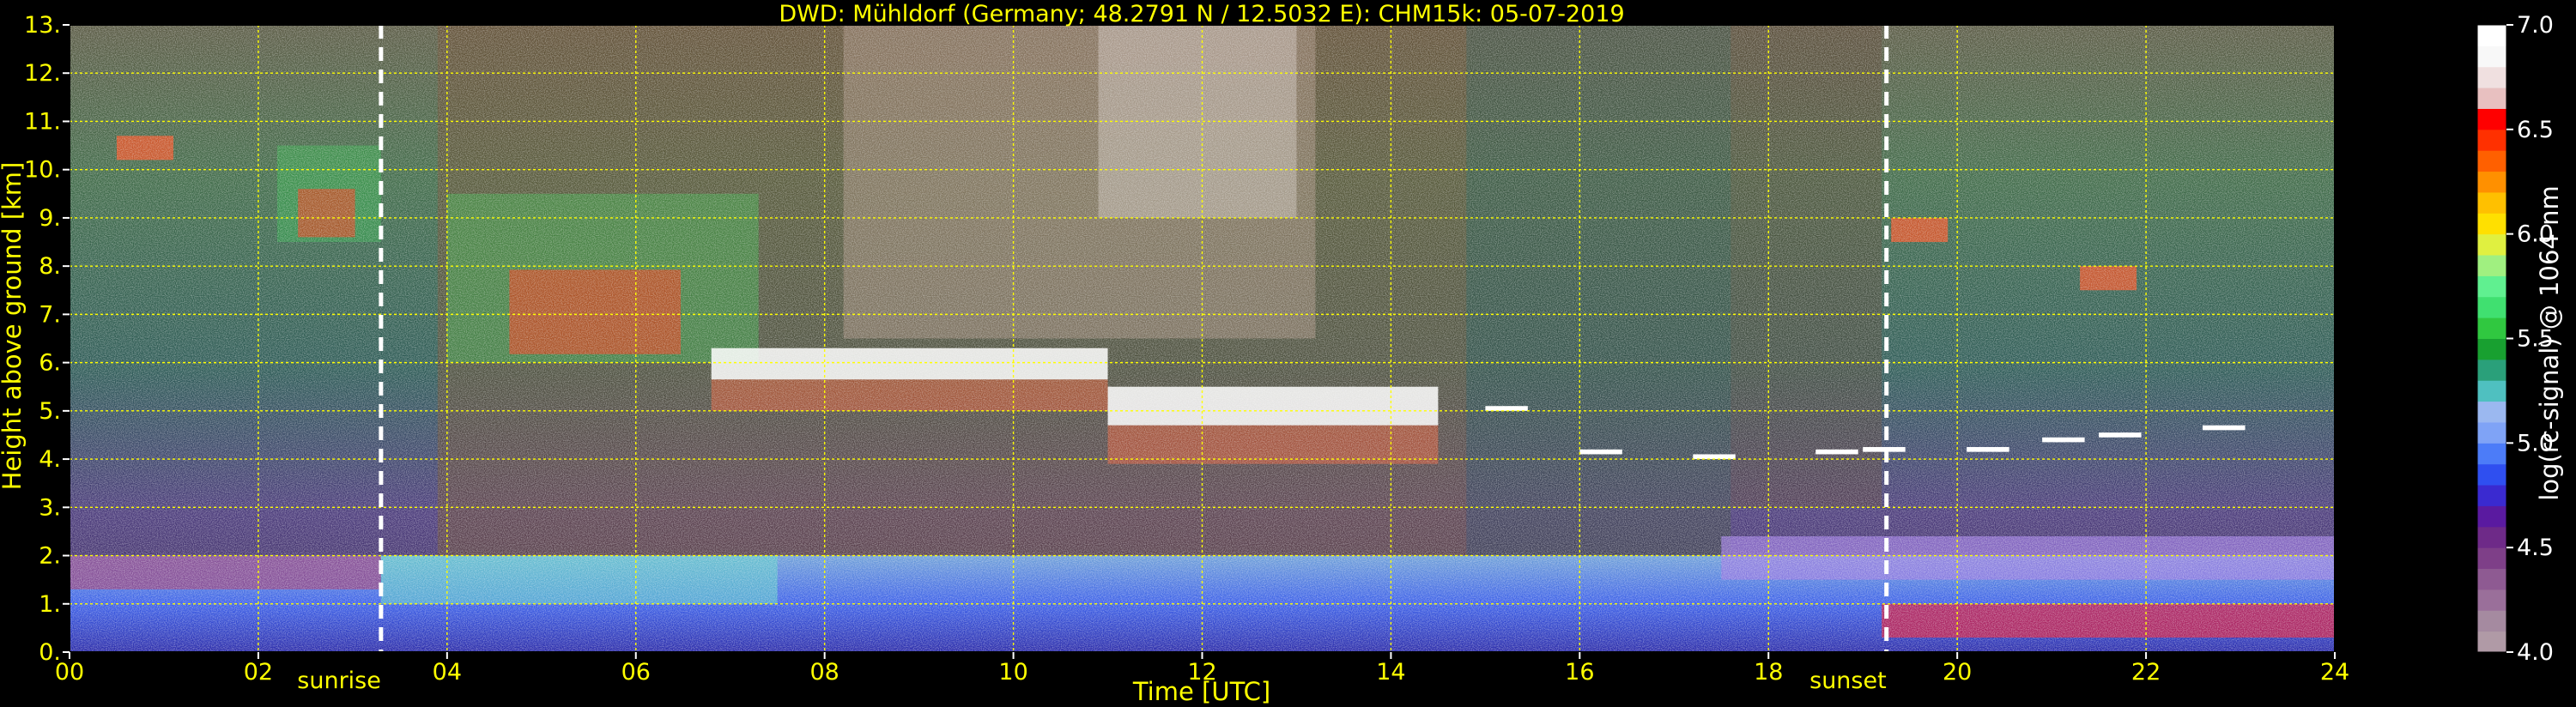  What do you see at coordinates (50, 363) in the screenshot?
I see `y-tick-label: 6.` at bounding box center [50, 363].